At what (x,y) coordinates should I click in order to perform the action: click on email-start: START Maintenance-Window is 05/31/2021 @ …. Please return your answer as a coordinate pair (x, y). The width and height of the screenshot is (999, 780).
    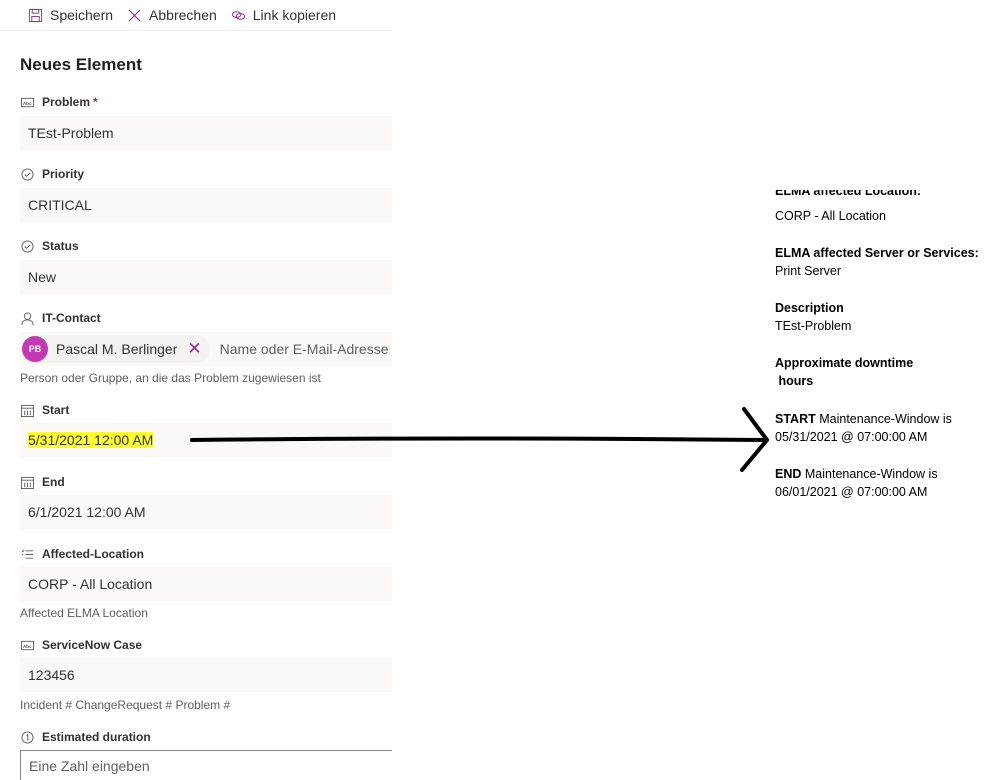
    Looking at the image, I should click on (863, 428).